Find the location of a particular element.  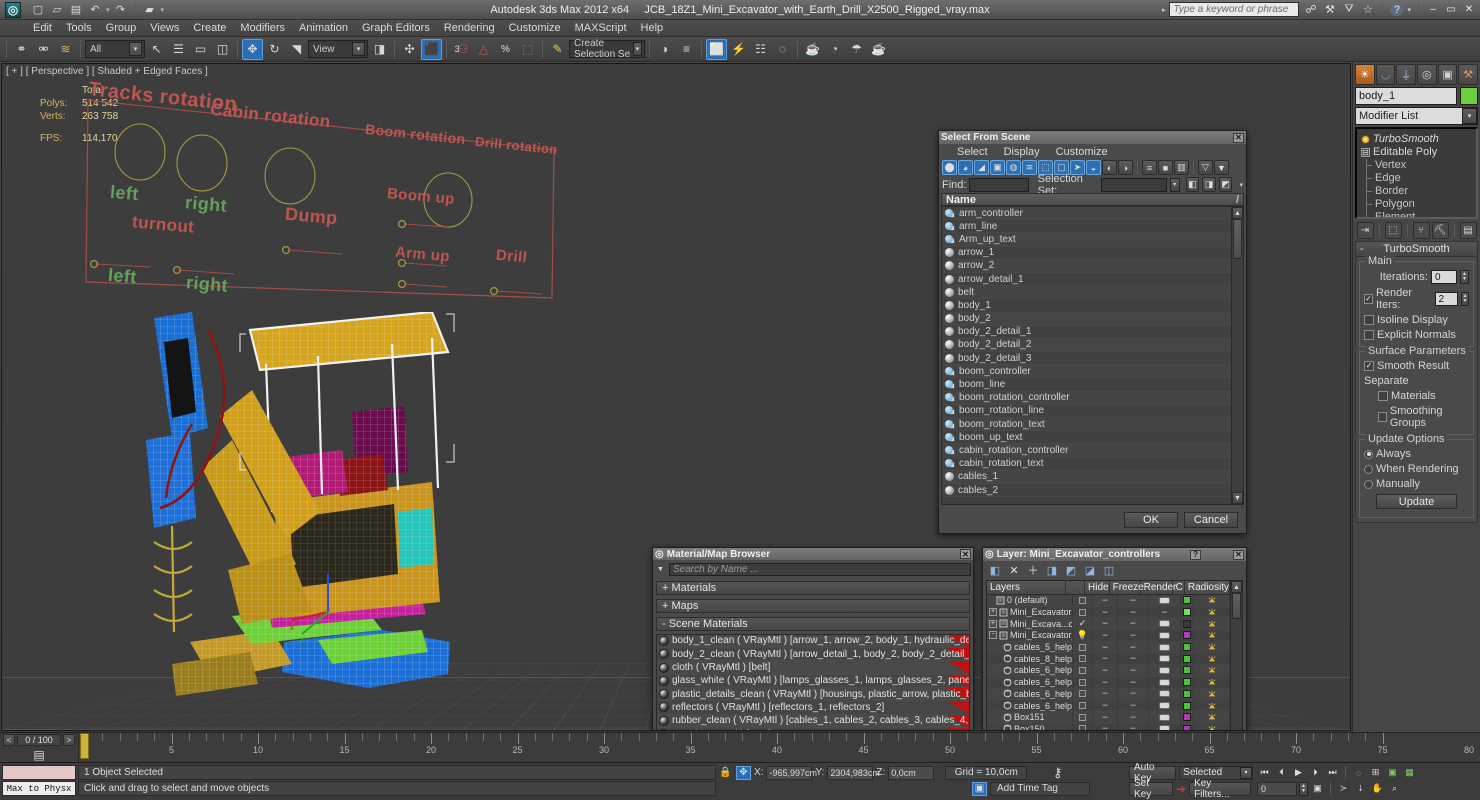

close-button: ✕ is located at coordinates (1469, 10).